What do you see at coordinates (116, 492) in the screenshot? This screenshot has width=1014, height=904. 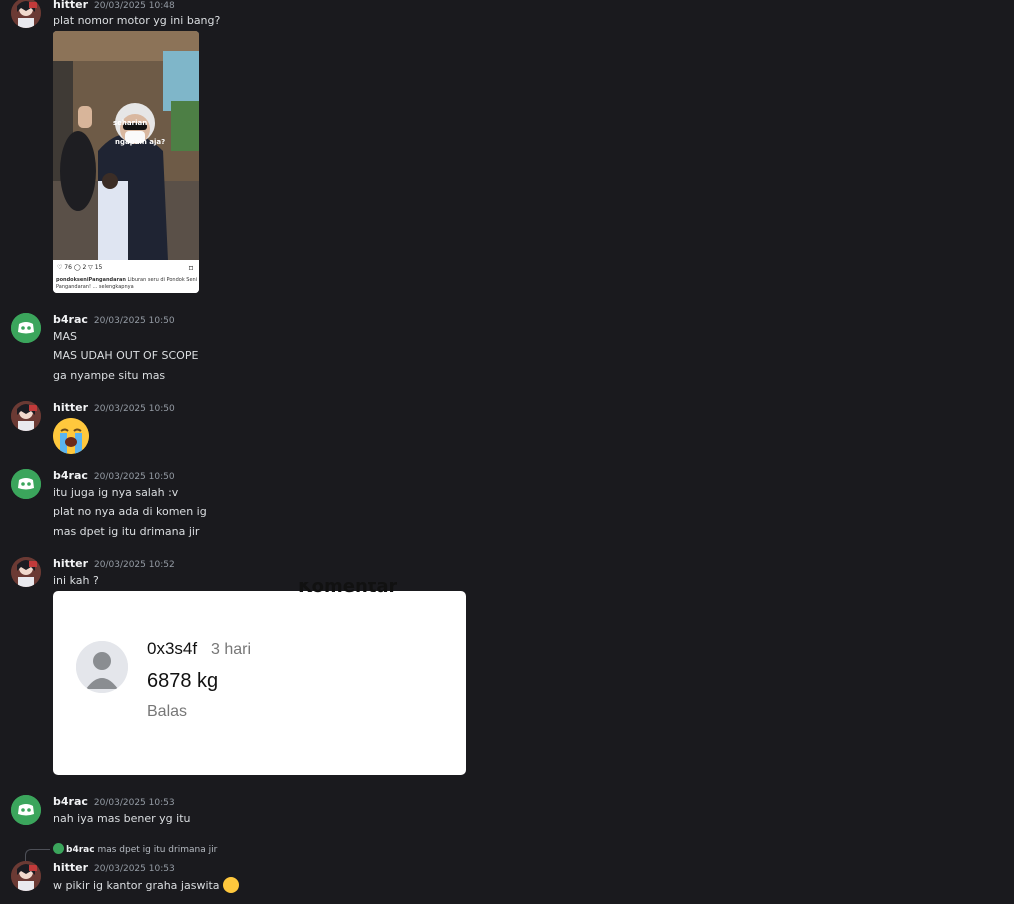 I see `message-text: itu juga ig nya salah :v` at bounding box center [116, 492].